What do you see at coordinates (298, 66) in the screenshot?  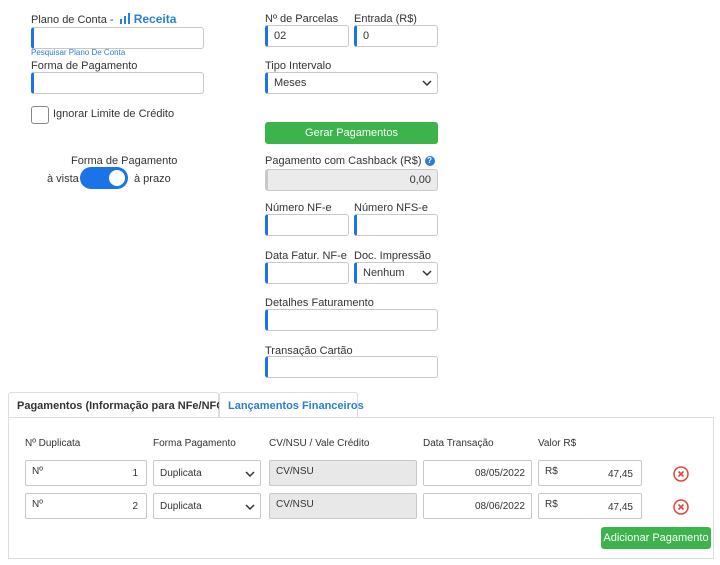 I see `tipo-intervalo-label: Tipo Intervalo` at bounding box center [298, 66].